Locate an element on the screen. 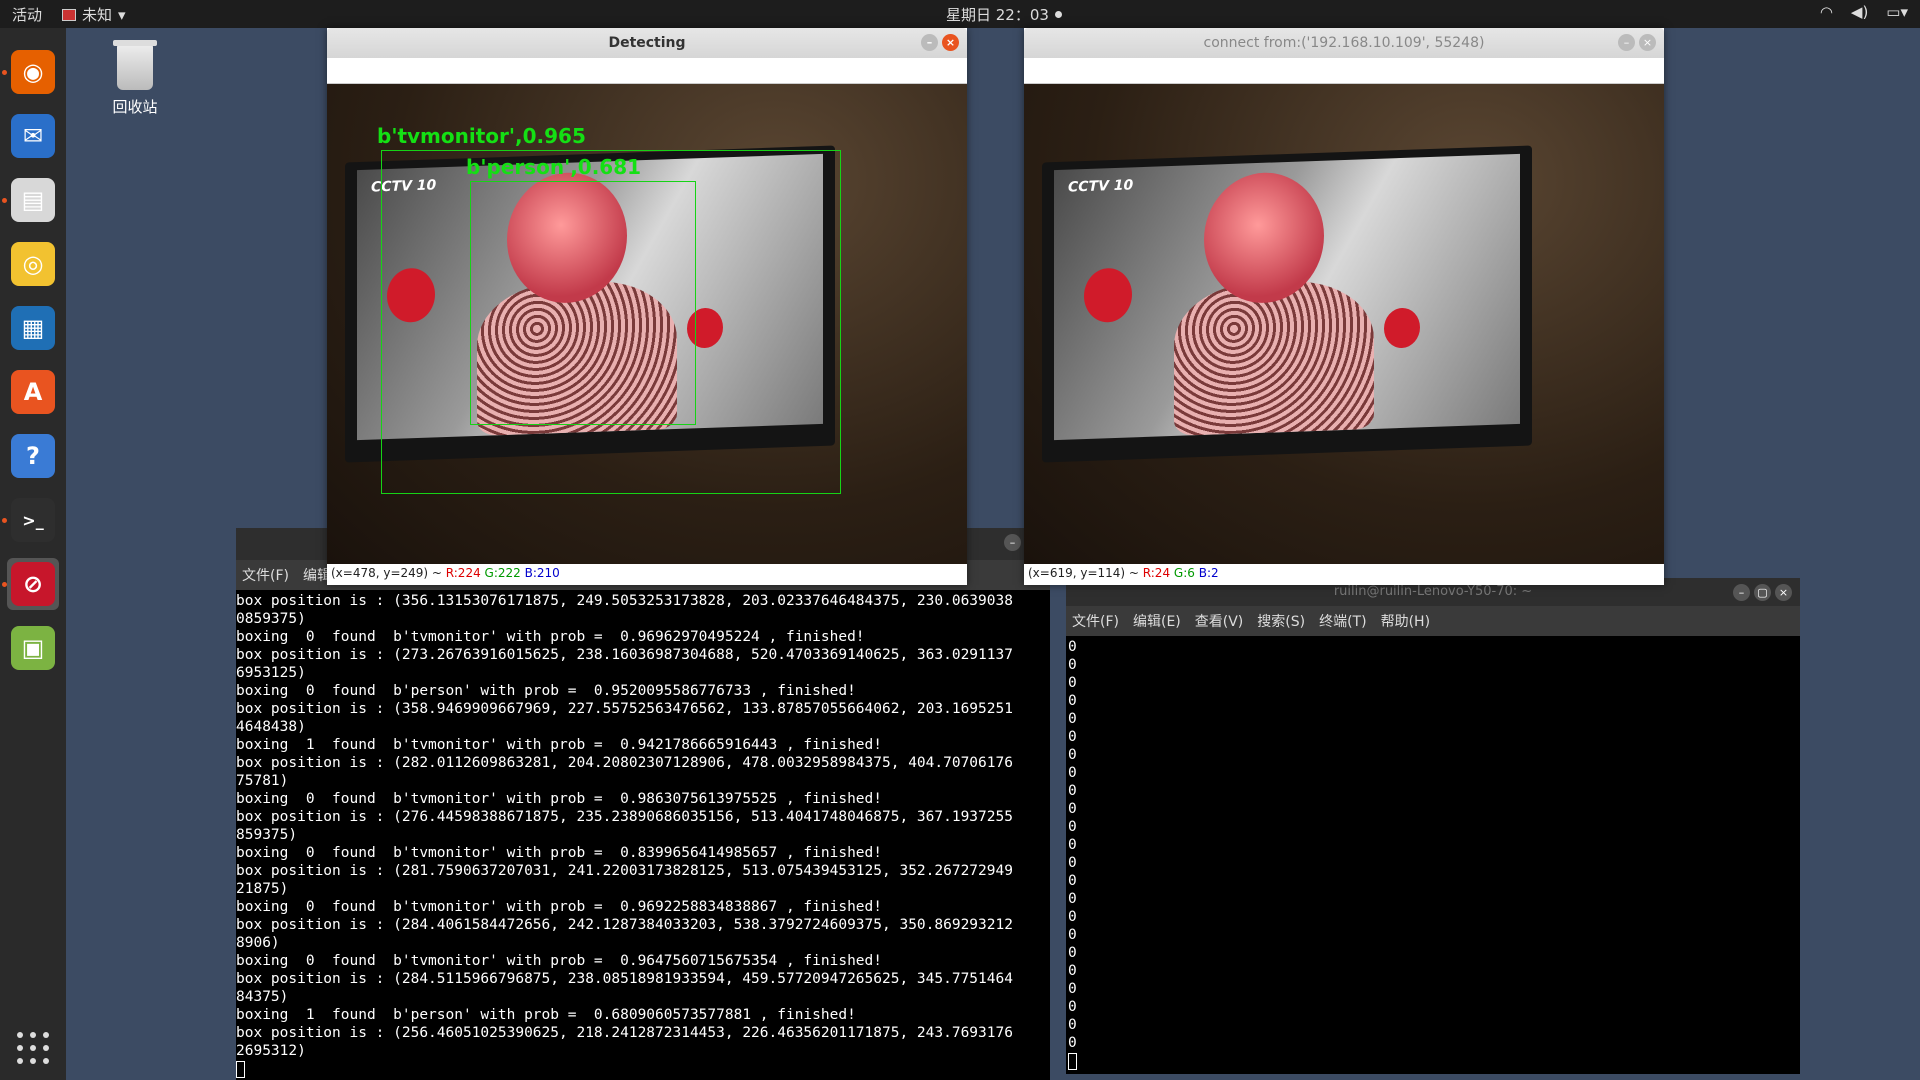  pixel-red: R:24 is located at coordinates (1156, 573).